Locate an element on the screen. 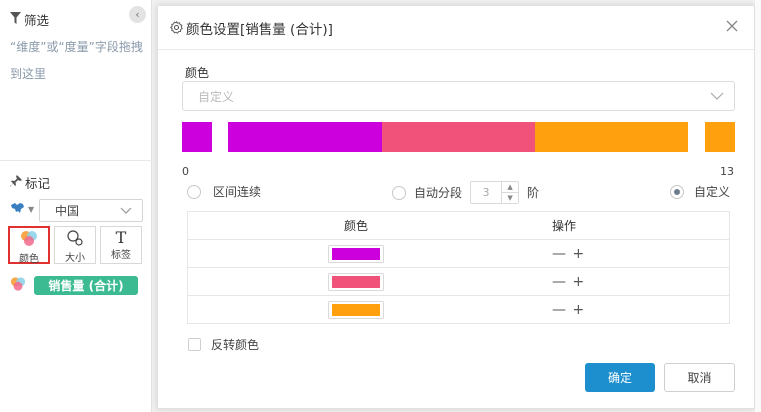 Image resolution: width=761 pixels, height=412 pixels. close-icon is located at coordinates (732, 28).